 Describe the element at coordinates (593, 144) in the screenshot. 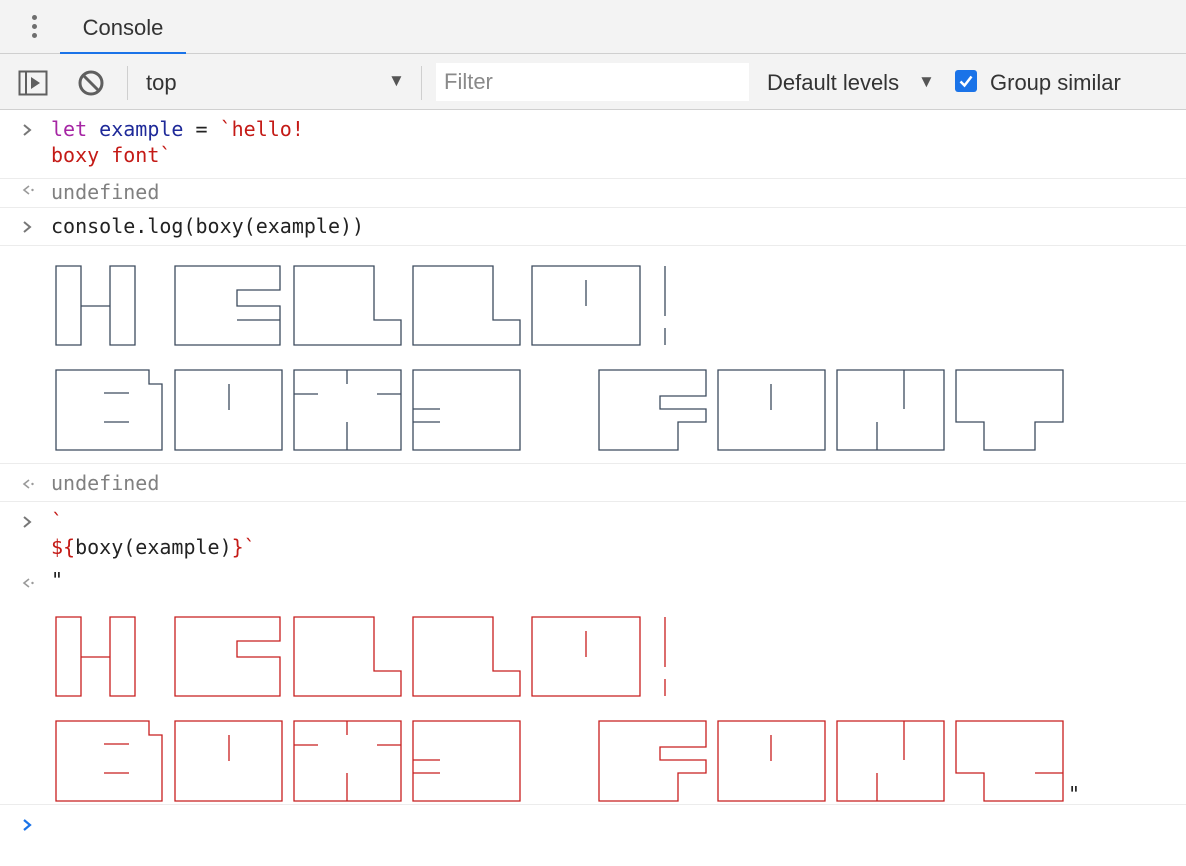

I see `console-input-entry: let example = `hello! boxy font`` at that location.